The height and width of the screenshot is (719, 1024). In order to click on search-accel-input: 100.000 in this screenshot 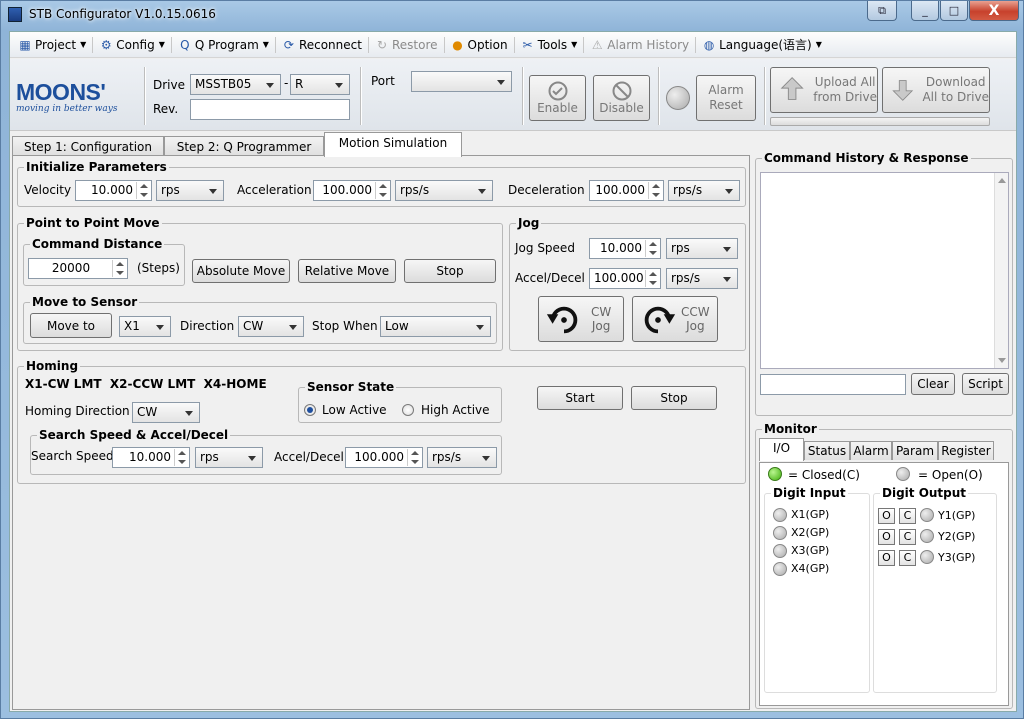, I will do `click(384, 457)`.